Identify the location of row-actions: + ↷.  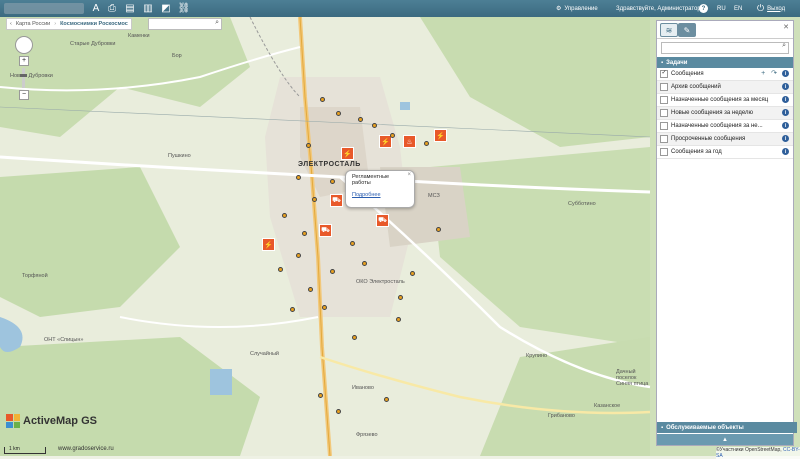
(770, 73).